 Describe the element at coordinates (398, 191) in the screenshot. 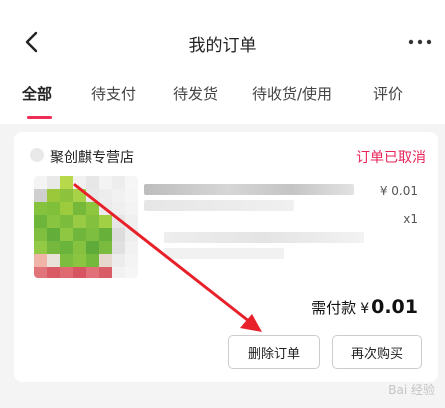

I see `item-price: ¥ 0.01` at that location.